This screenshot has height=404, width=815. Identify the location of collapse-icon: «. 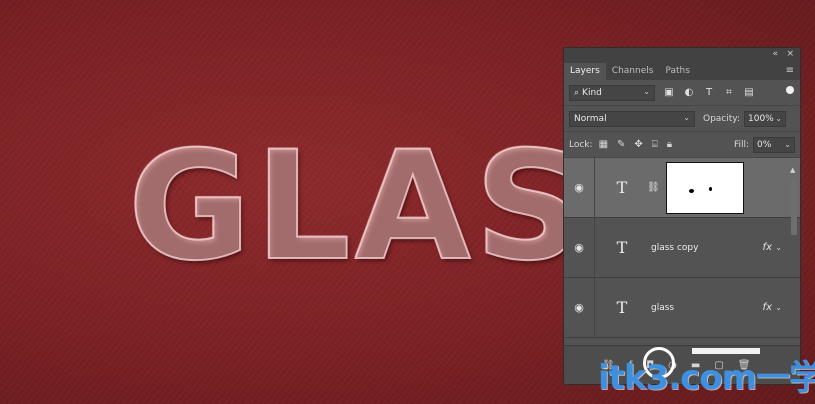
(775, 54).